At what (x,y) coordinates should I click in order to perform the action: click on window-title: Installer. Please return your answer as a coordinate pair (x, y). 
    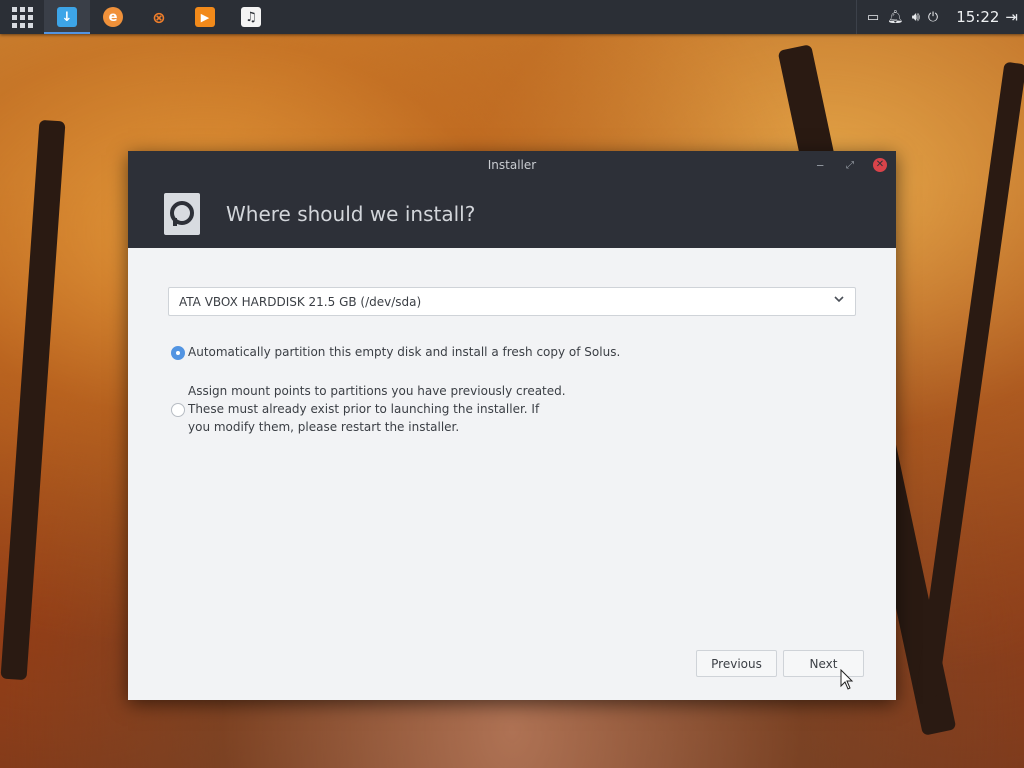
    Looking at the image, I should click on (512, 165).